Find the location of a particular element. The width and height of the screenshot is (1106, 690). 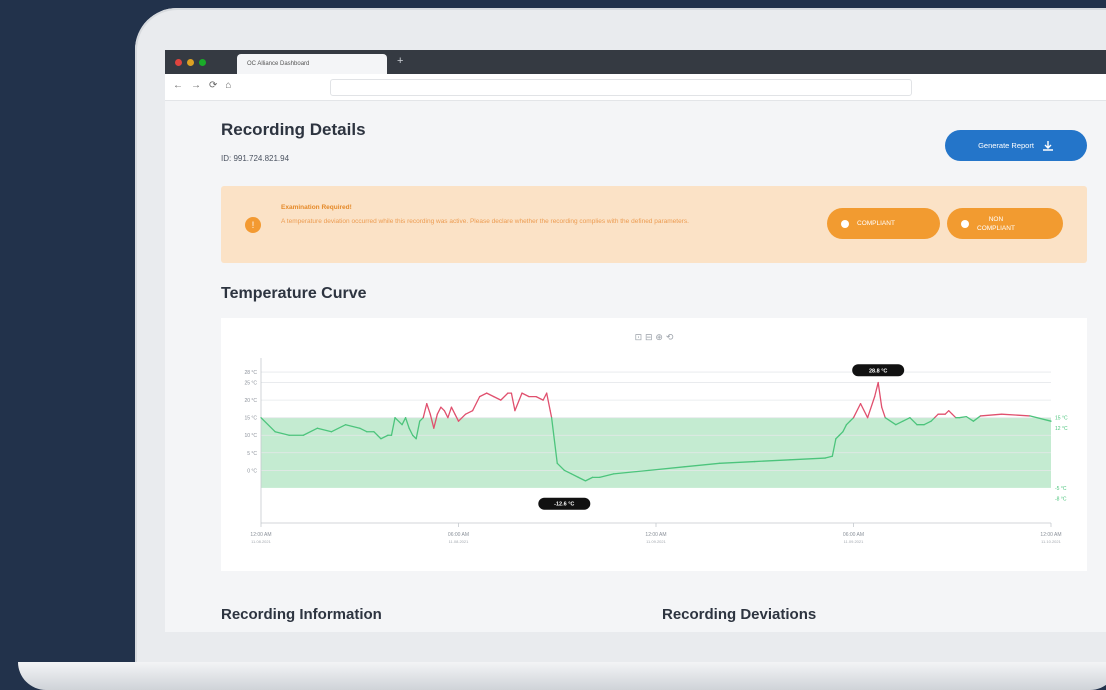

y-tick-label: 28 °C is located at coordinates (250, 373).